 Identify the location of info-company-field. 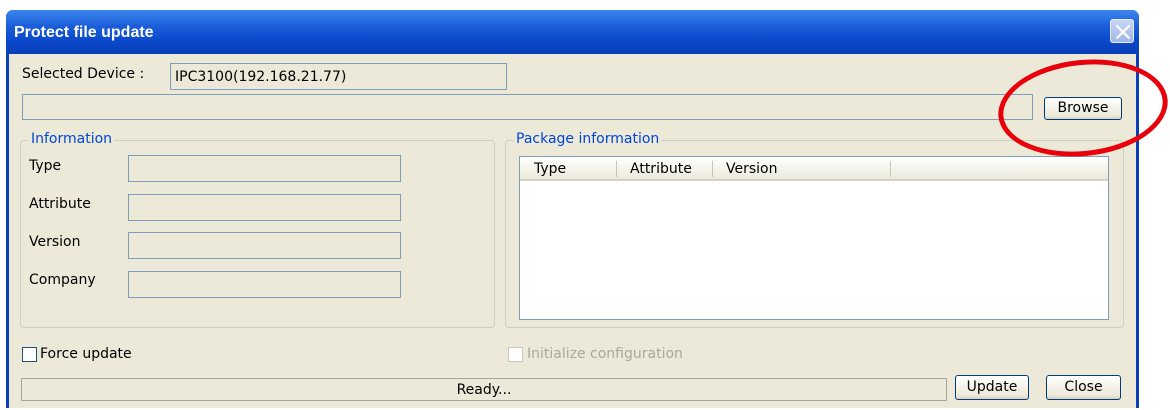
(264, 284).